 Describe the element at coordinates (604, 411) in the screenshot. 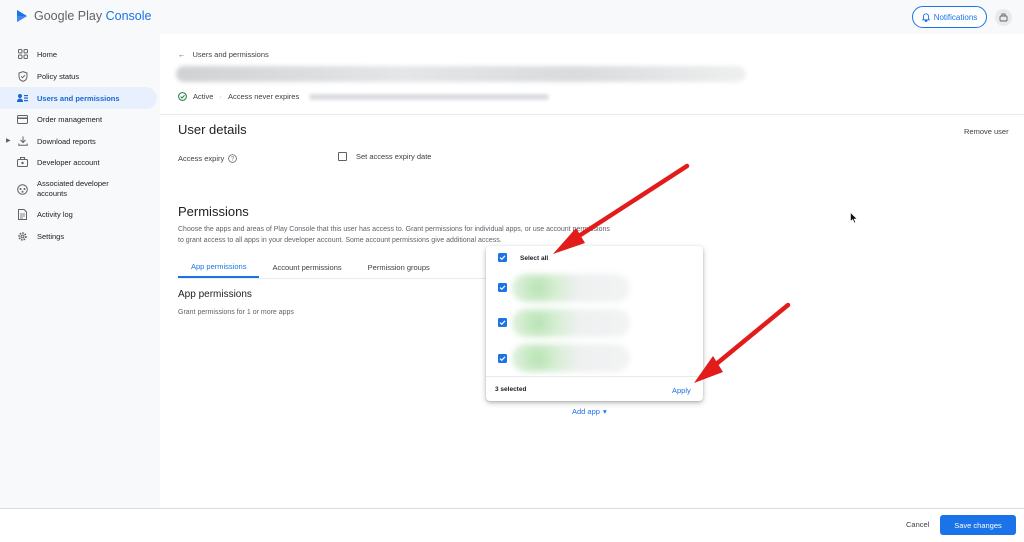

I see `dropdown-caret-icon: ▾` at that location.